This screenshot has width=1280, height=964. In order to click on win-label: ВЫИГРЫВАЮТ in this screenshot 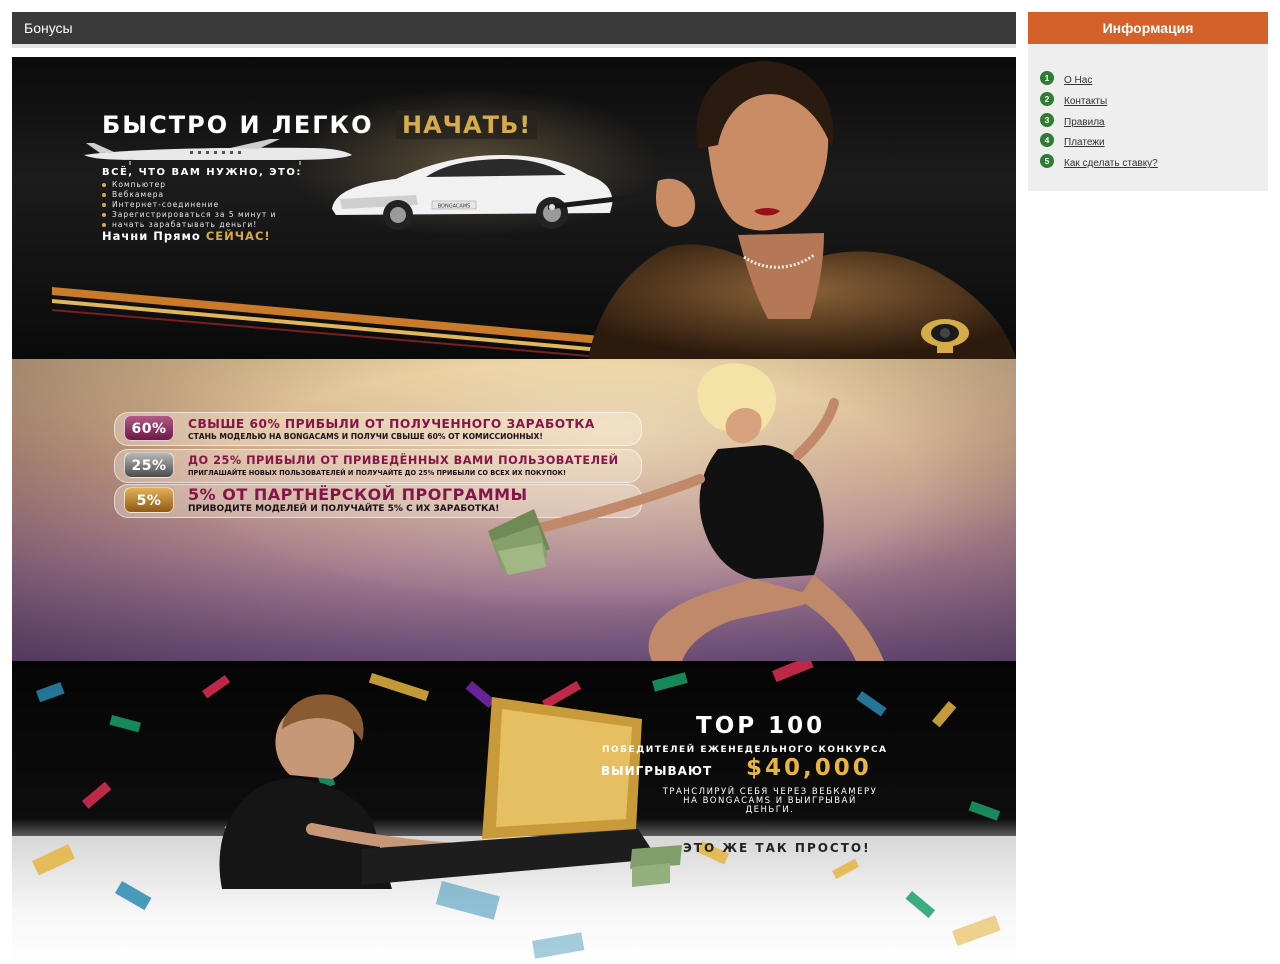, I will do `click(657, 771)`.